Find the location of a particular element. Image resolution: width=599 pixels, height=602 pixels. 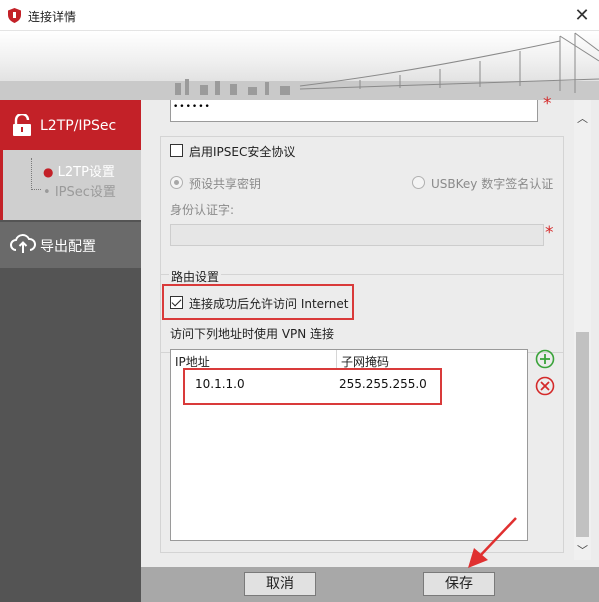

title-bar: 连接详情 ✕ is located at coordinates (299, 15).